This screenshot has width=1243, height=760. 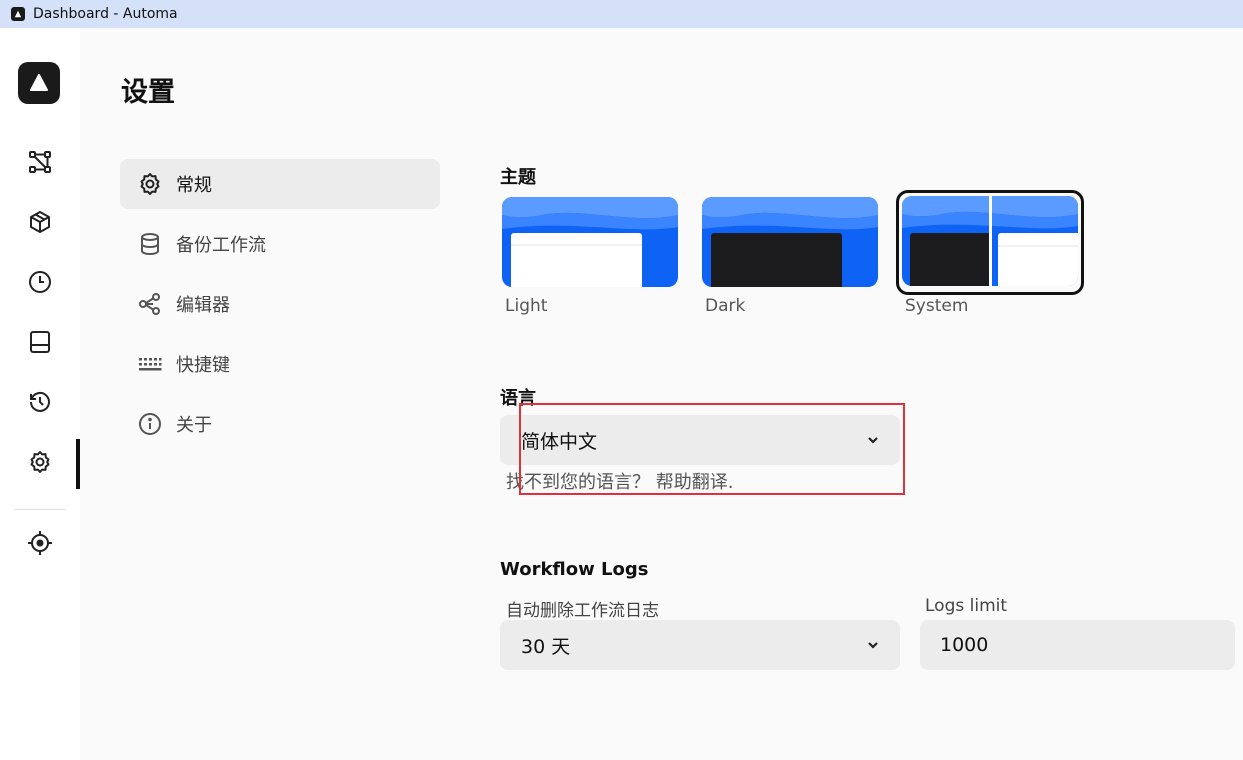 What do you see at coordinates (280, 304) in the screenshot?
I see `nav-item-editor: 编辑器` at bounding box center [280, 304].